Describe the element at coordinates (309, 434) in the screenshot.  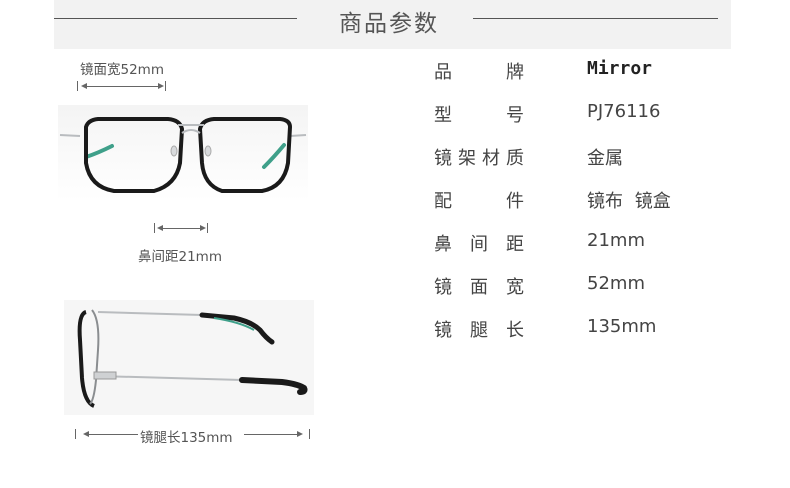
I see `temple-tick-right` at that location.